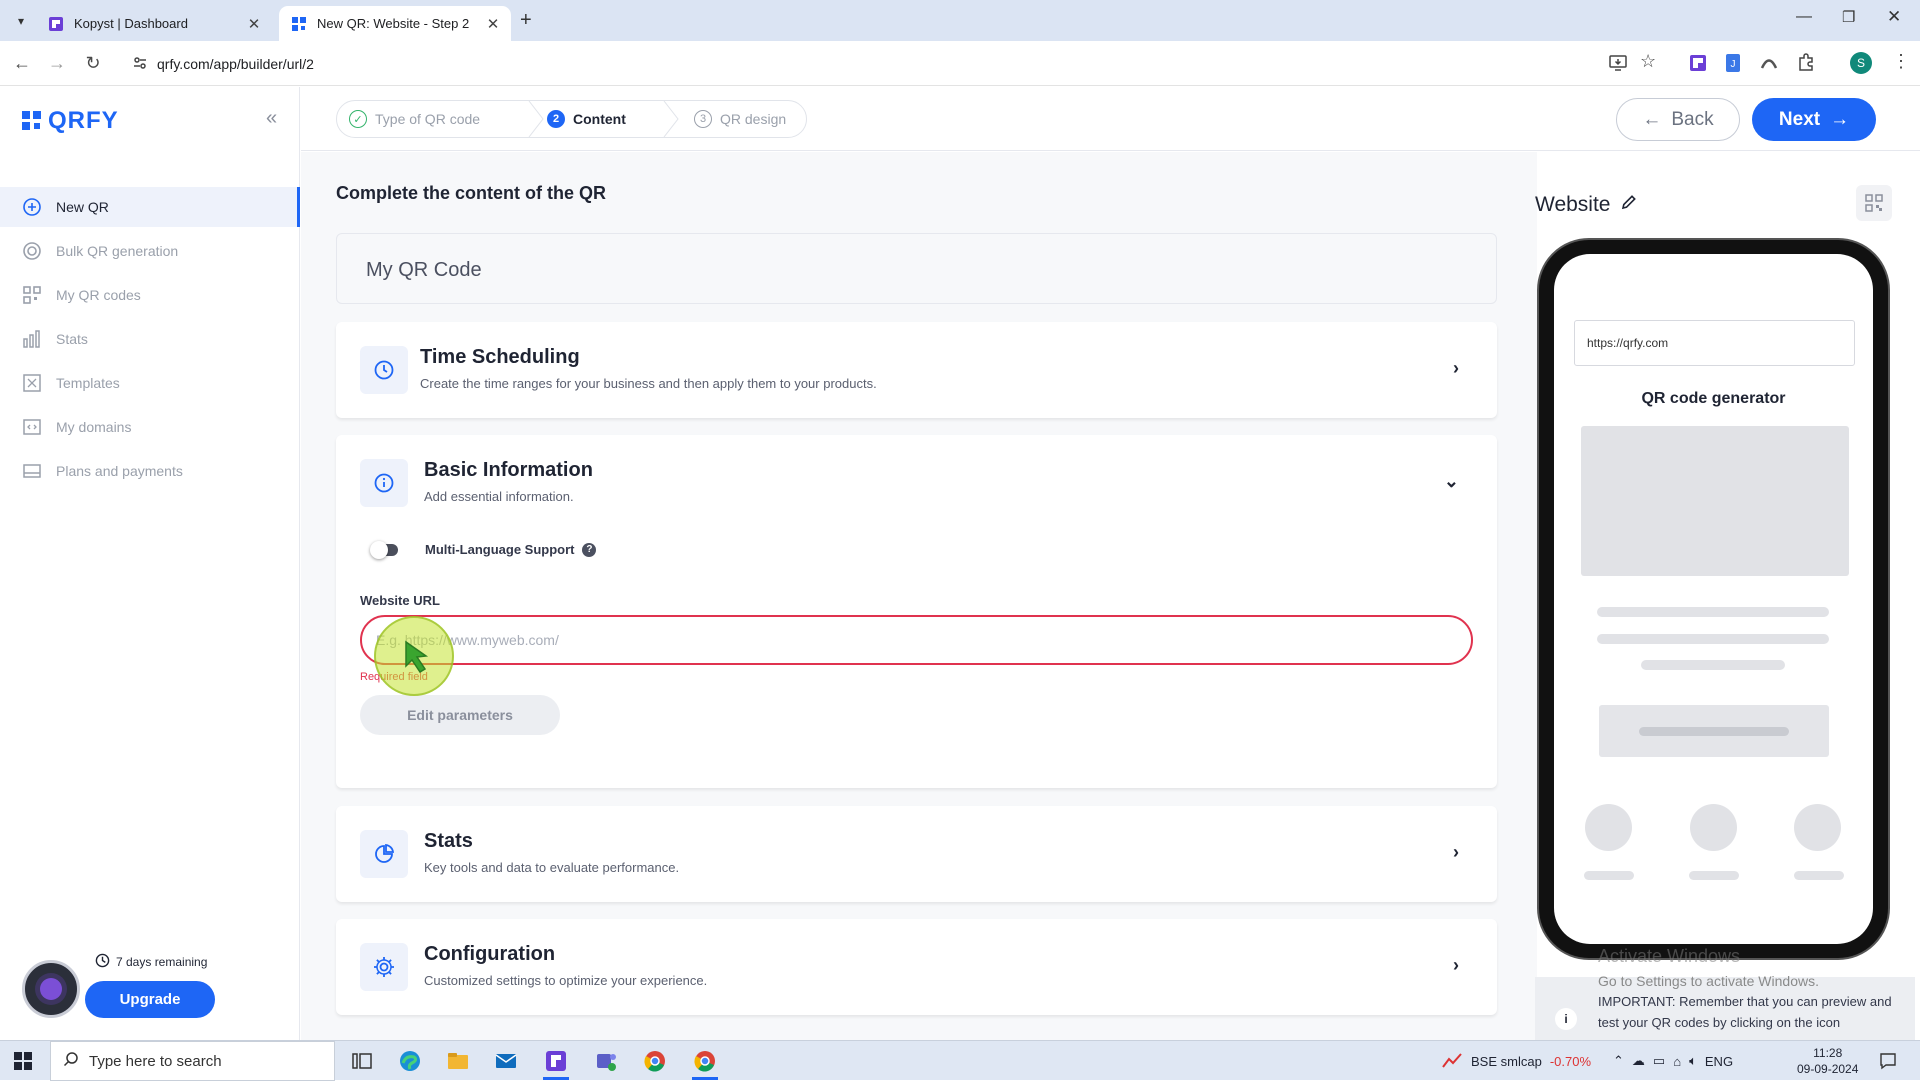 The image size is (1920, 1081). Describe the element at coordinates (526, 20) in the screenshot. I see `new-tab-icon: +` at that location.